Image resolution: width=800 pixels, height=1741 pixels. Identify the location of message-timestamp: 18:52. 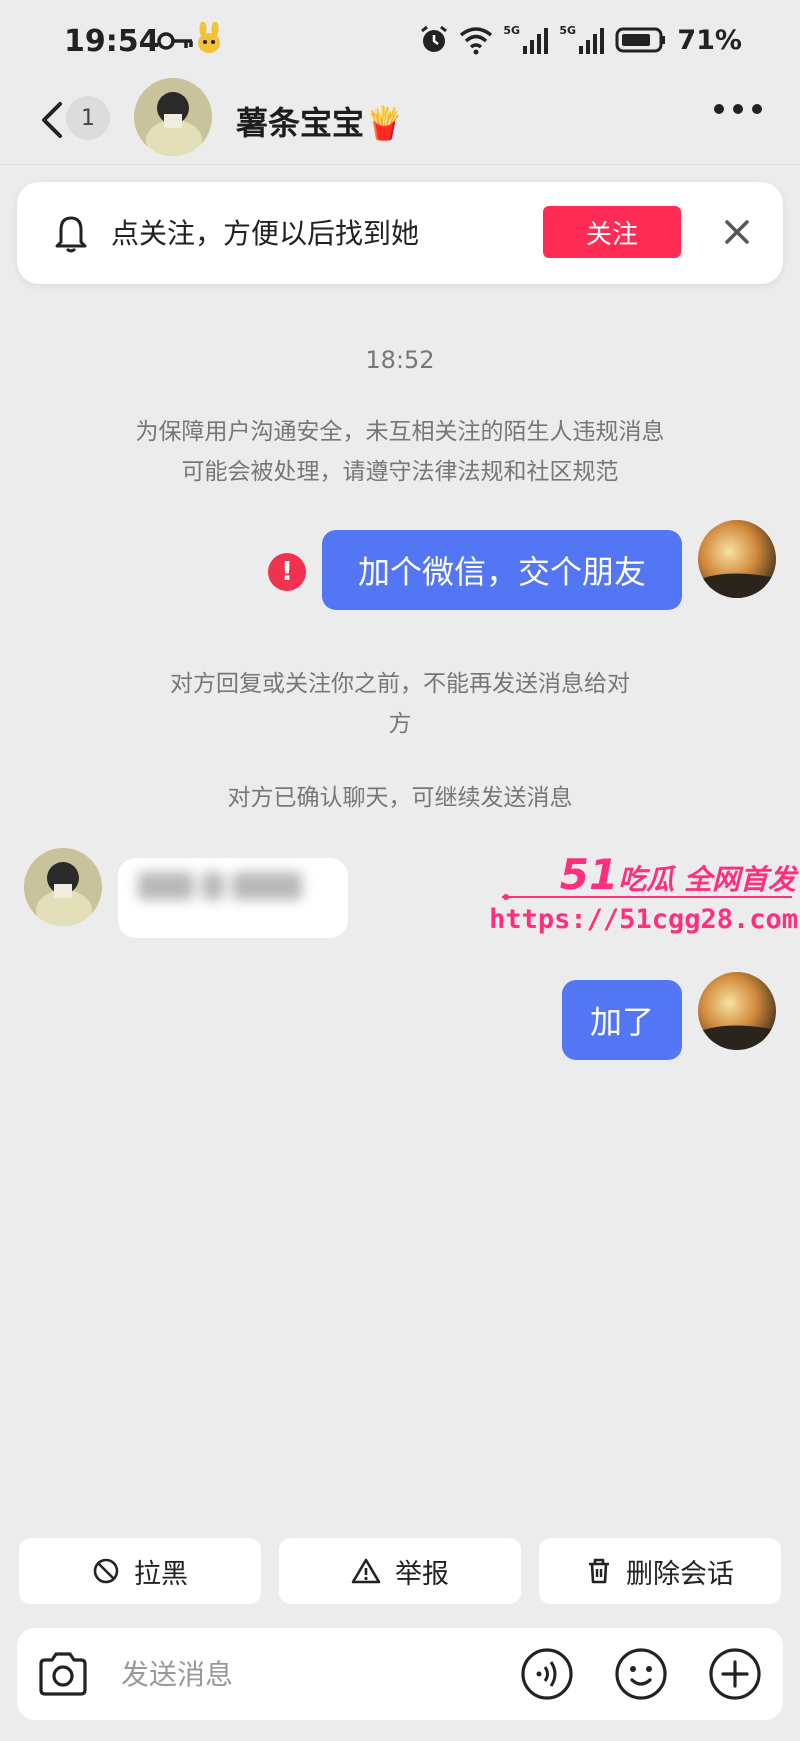
(400, 360).